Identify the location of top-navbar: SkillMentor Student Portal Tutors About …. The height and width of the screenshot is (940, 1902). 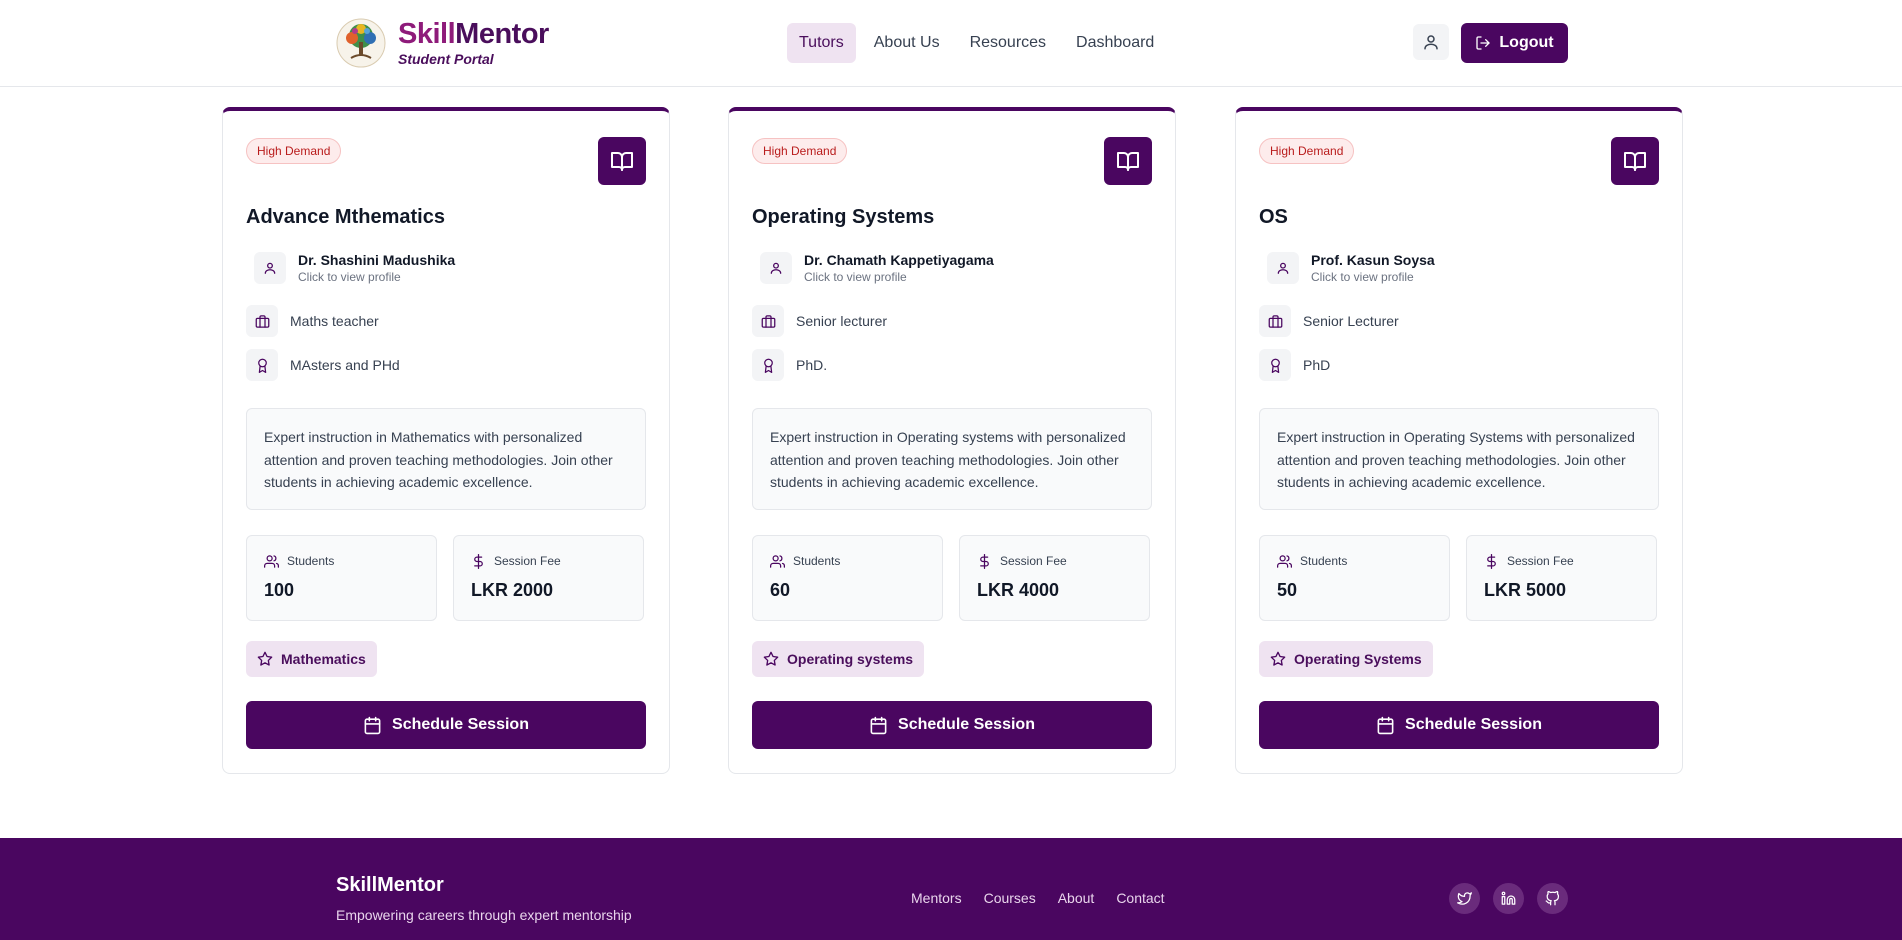
(951, 43).